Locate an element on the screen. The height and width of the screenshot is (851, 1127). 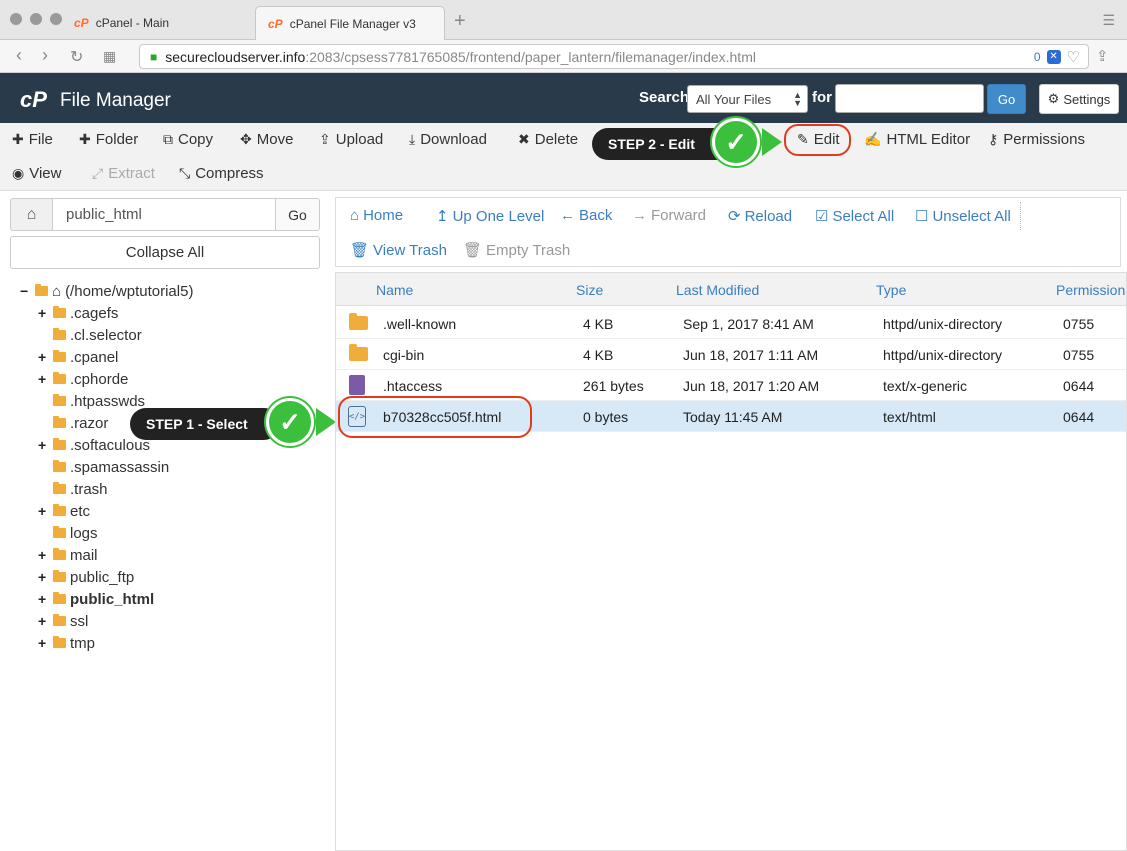
tree-item: .trash is located at coordinates (73, 489).